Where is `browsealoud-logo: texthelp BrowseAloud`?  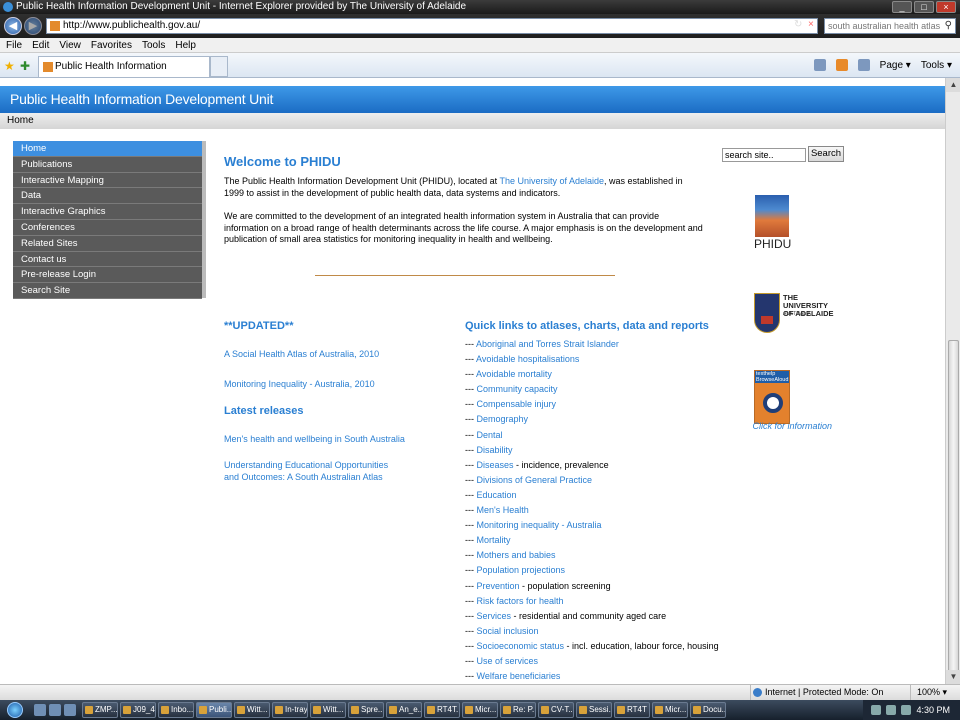
browsealoud-logo: texthelp BrowseAloud is located at coordinates (772, 397).